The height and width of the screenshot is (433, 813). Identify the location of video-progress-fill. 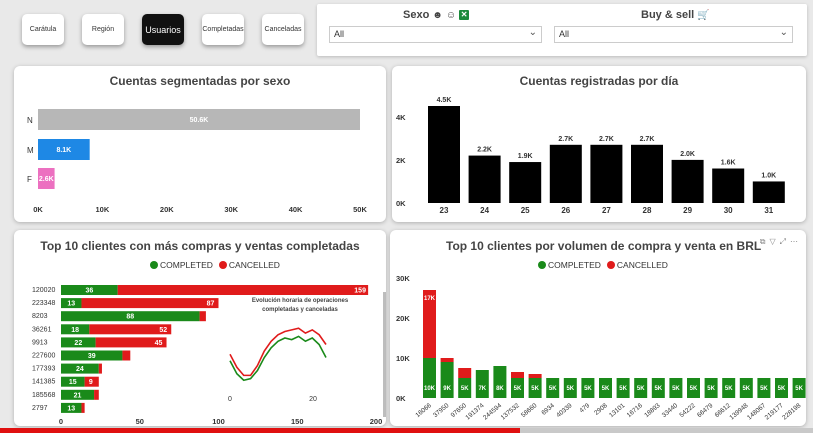
(260, 430).